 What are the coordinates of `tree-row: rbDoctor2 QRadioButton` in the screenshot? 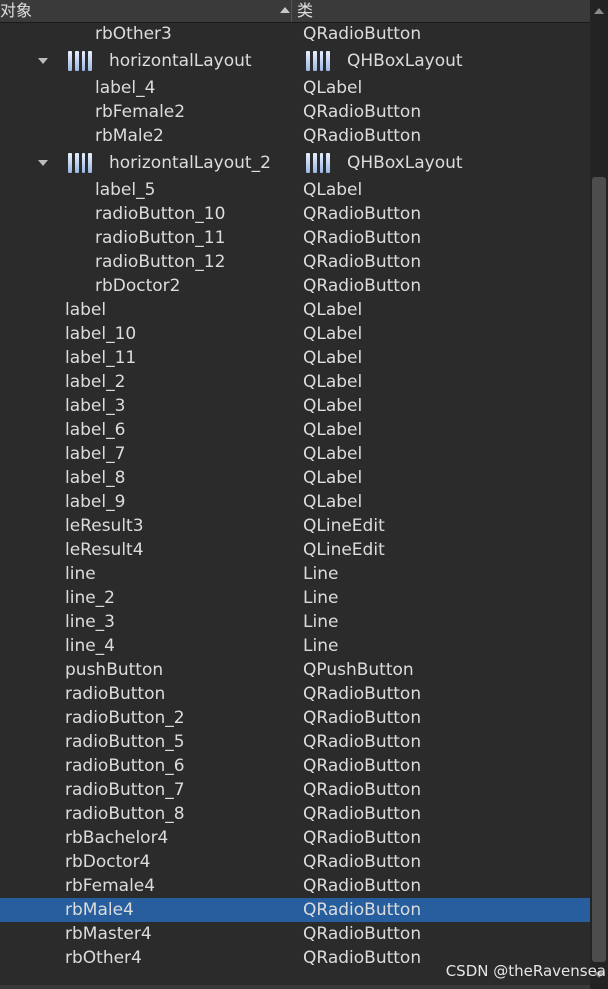 It's located at (295, 286).